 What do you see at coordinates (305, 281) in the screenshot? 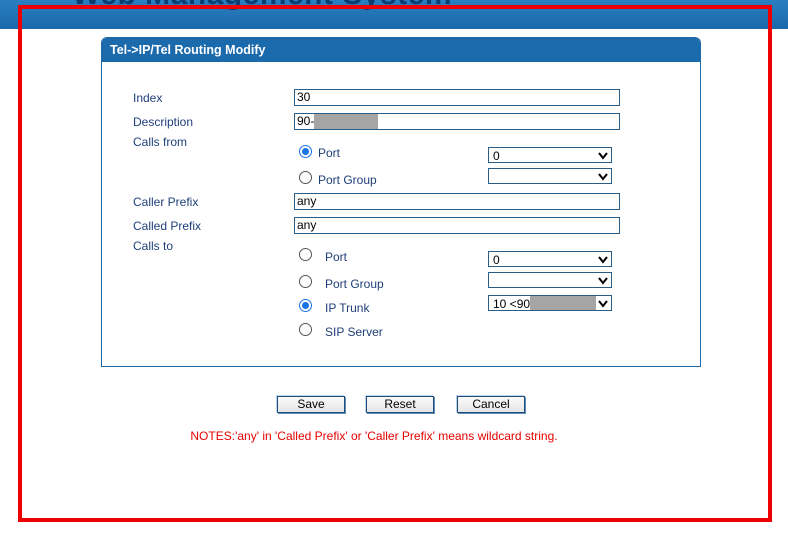
I see `calls-to-port-group-radio` at bounding box center [305, 281].